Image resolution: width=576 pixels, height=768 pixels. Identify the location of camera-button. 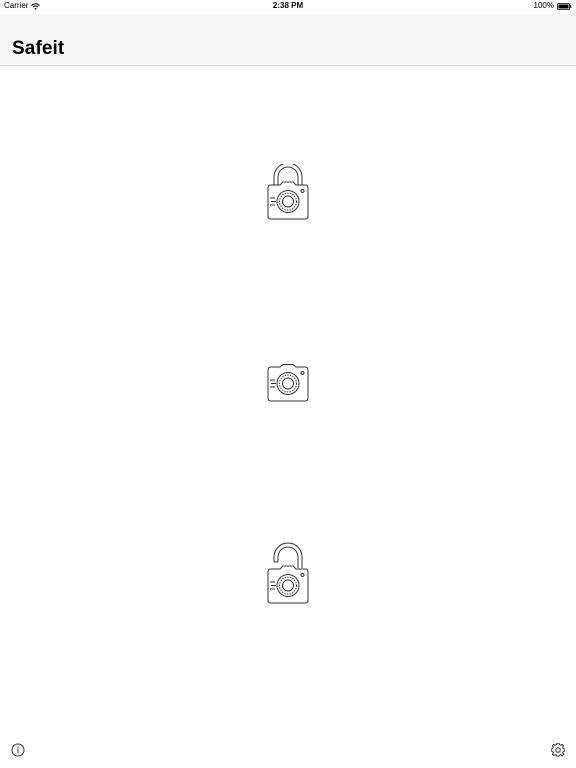
(288, 381).